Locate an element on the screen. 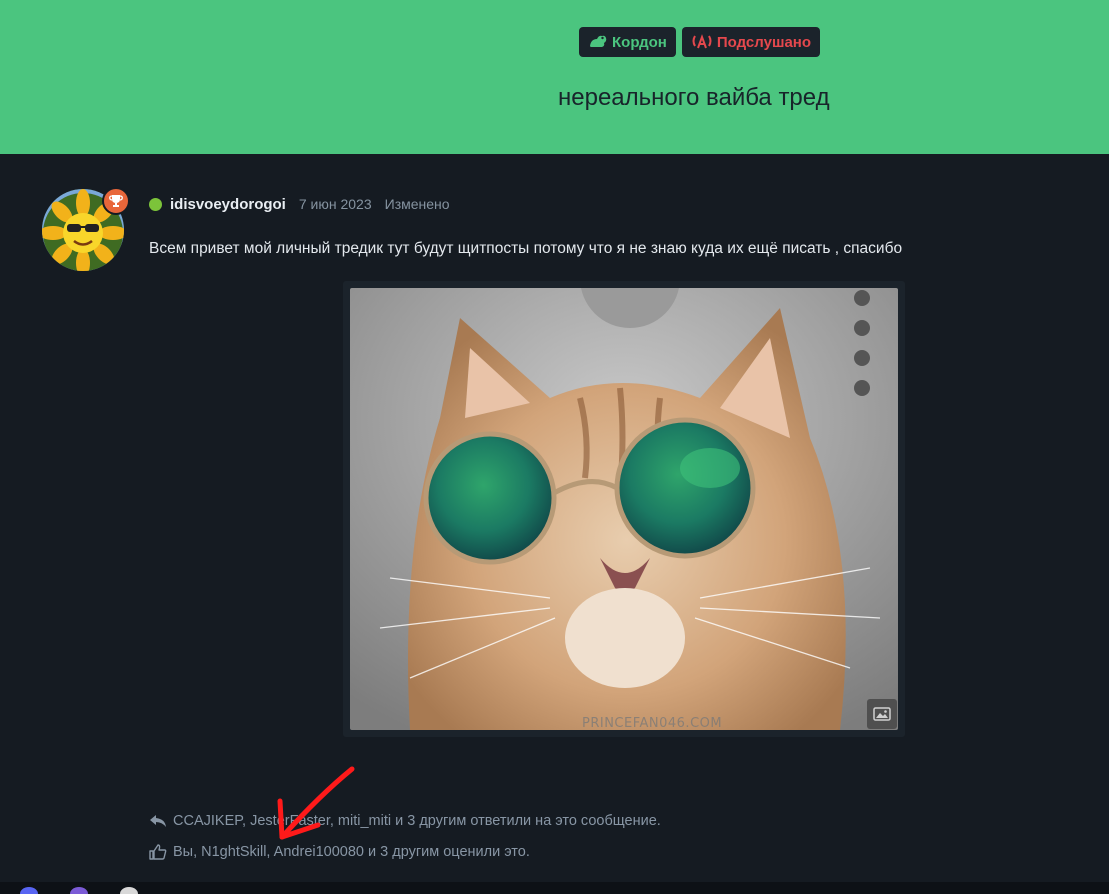 This screenshot has height=894, width=1109. discord-icon is located at coordinates (29, 890).